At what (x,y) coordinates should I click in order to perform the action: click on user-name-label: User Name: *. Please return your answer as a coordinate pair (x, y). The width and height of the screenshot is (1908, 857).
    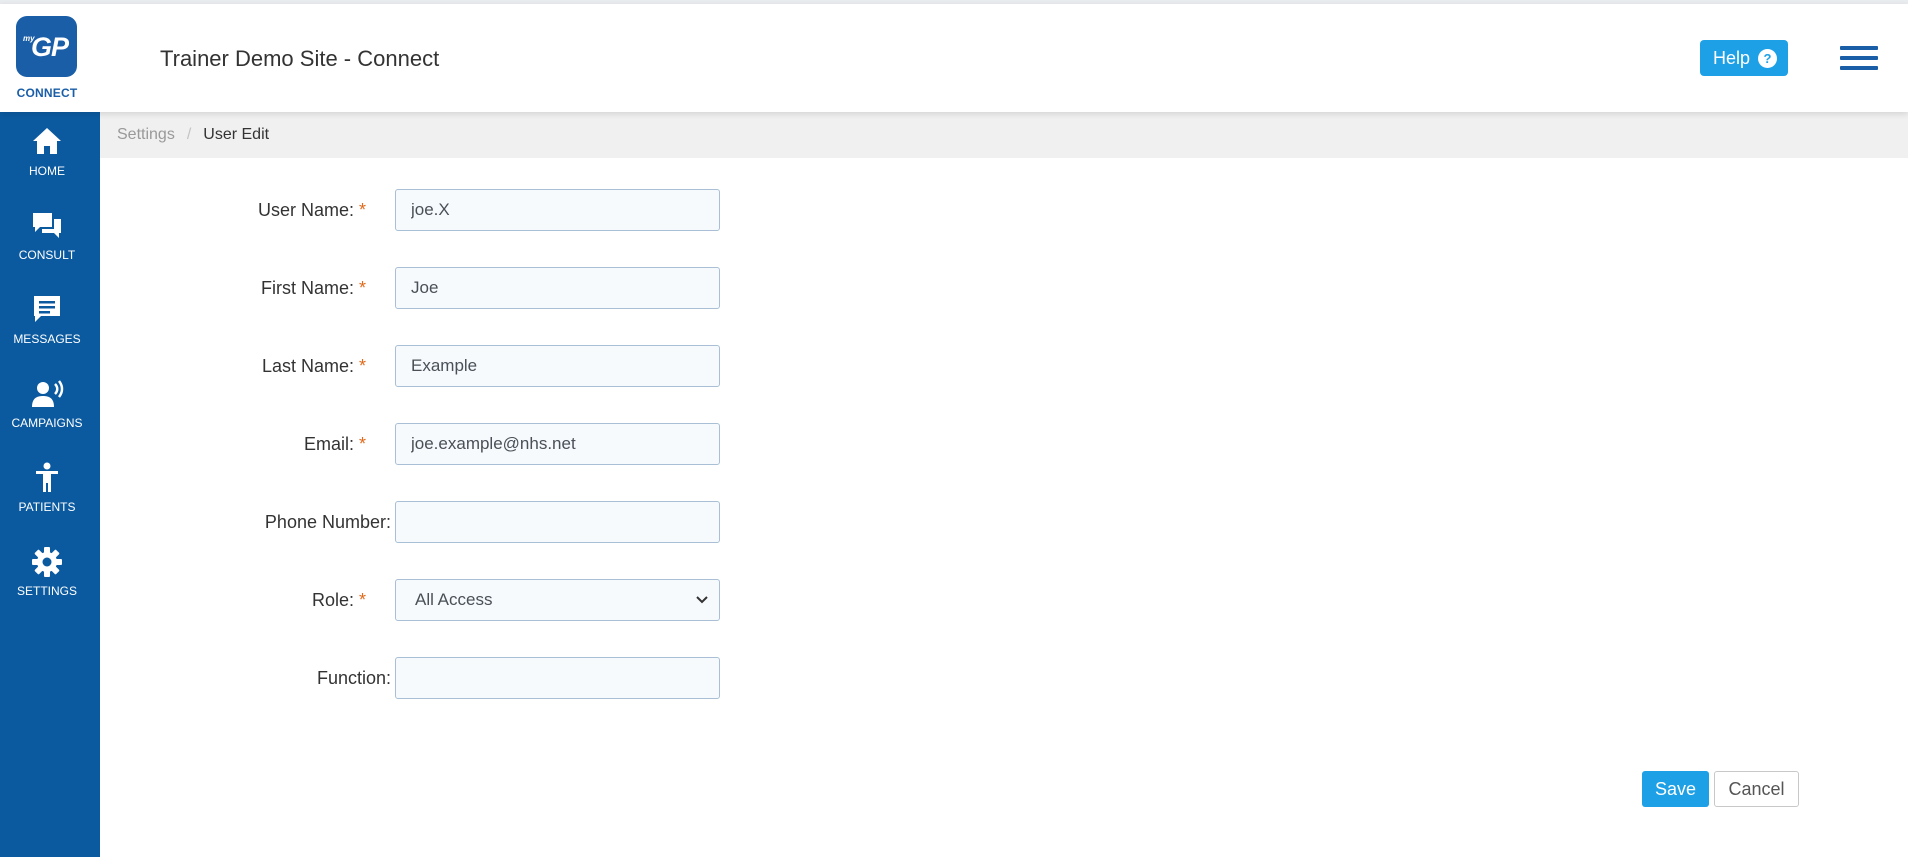
    Looking at the image, I should click on (311, 210).